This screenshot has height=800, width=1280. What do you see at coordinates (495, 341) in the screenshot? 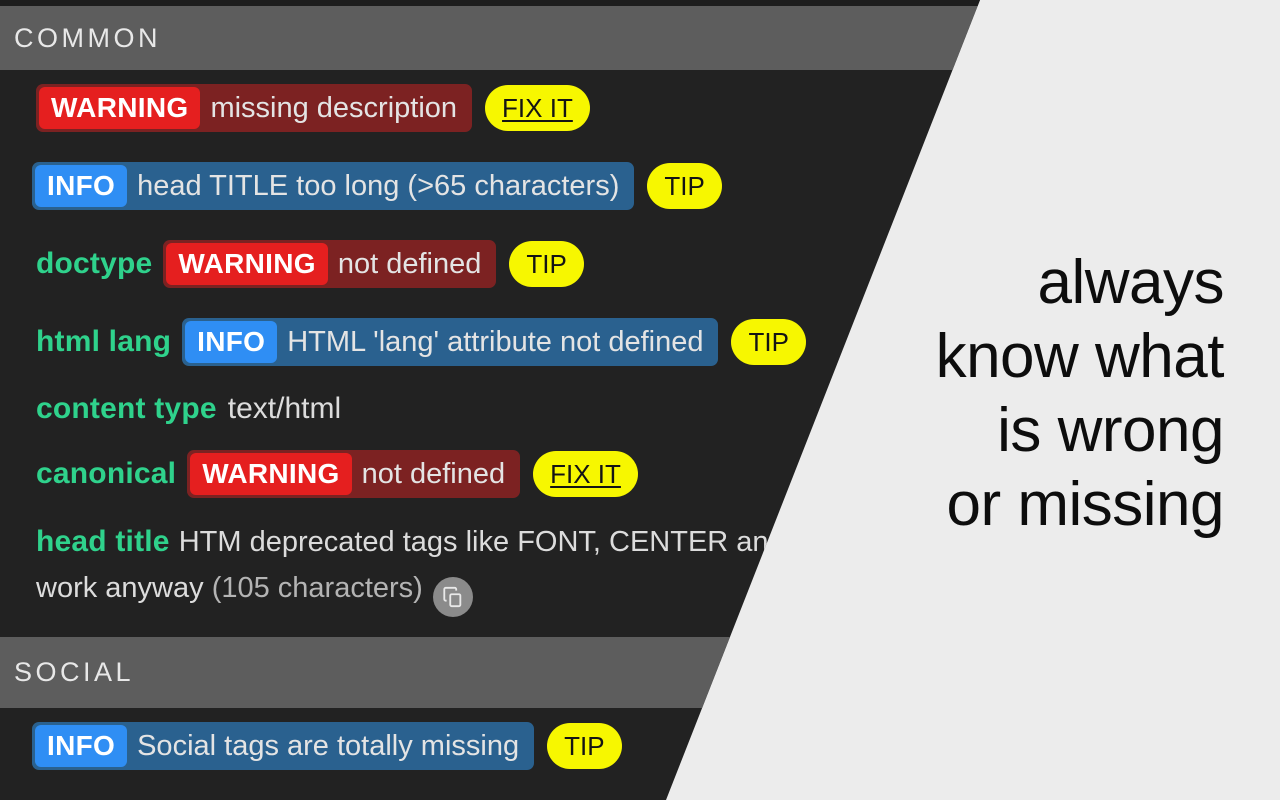
I see `alert-message: HTML 'lang' attribute not defined` at bounding box center [495, 341].